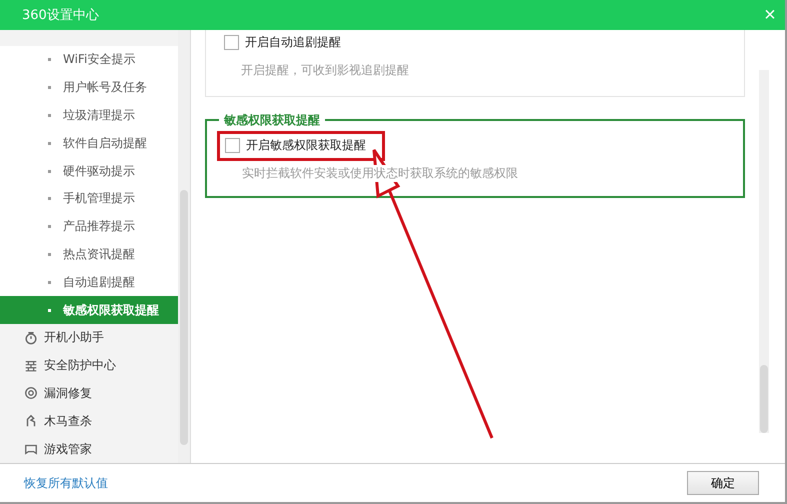 The image size is (787, 504). What do you see at coordinates (89, 366) in the screenshot?
I see `sidebar-item: 安全防护中心` at bounding box center [89, 366].